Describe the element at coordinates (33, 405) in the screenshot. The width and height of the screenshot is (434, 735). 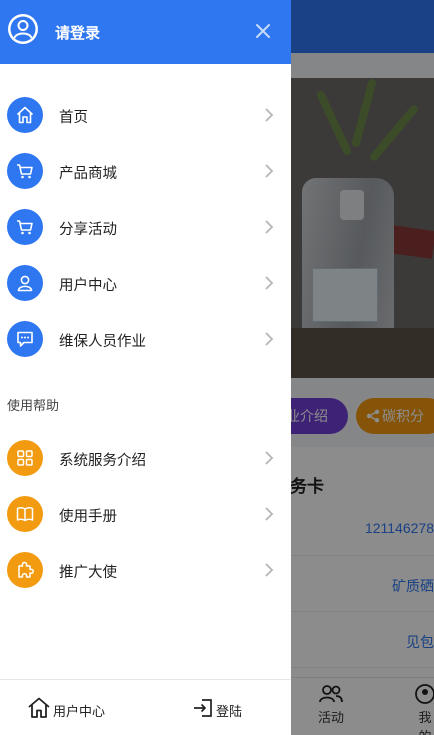
I see `section-label-help: 使用帮助` at that location.